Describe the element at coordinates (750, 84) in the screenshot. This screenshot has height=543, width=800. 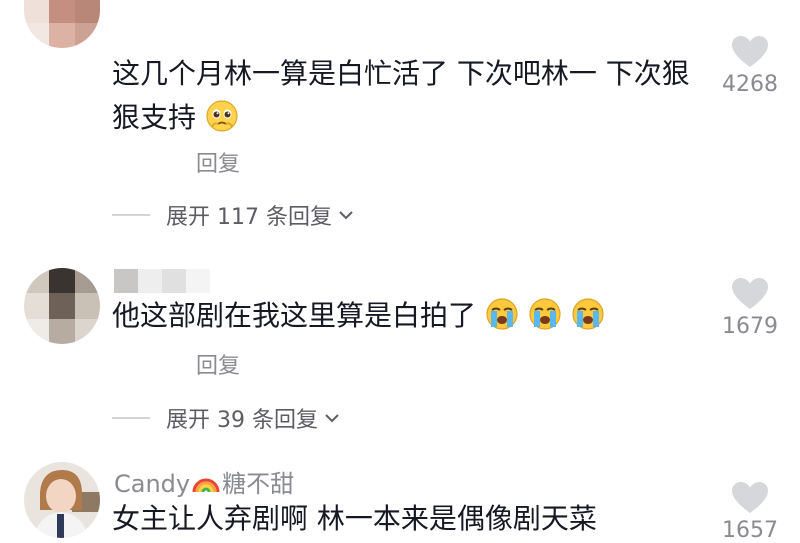
I see `like-count: 4268` at that location.